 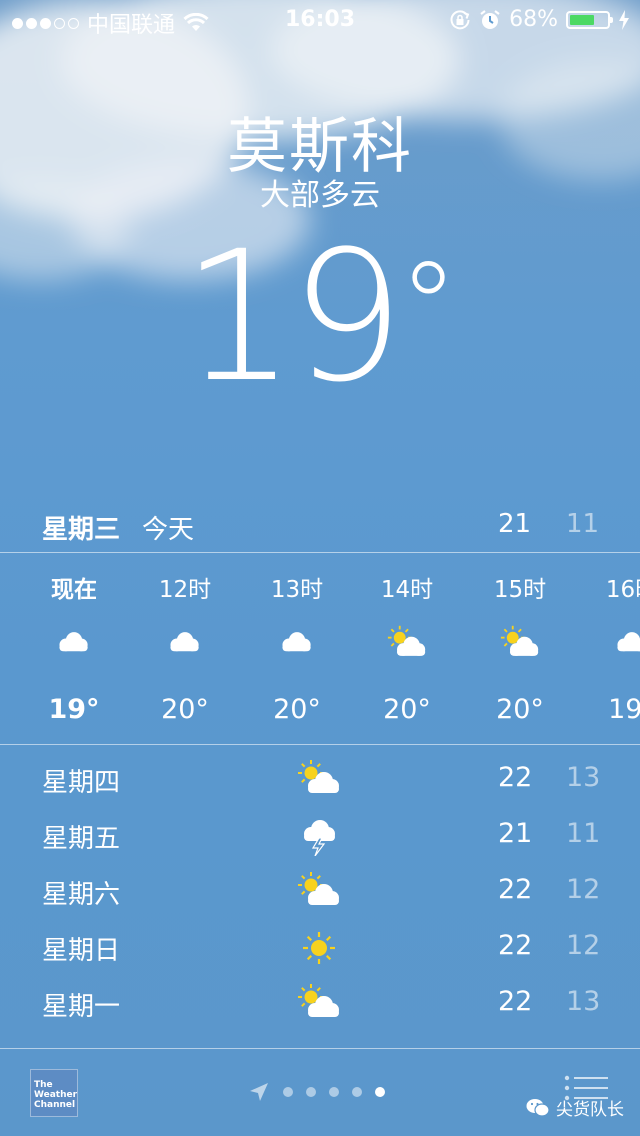 I want to click on watermark: 尖货队长, so click(x=575, y=1107).